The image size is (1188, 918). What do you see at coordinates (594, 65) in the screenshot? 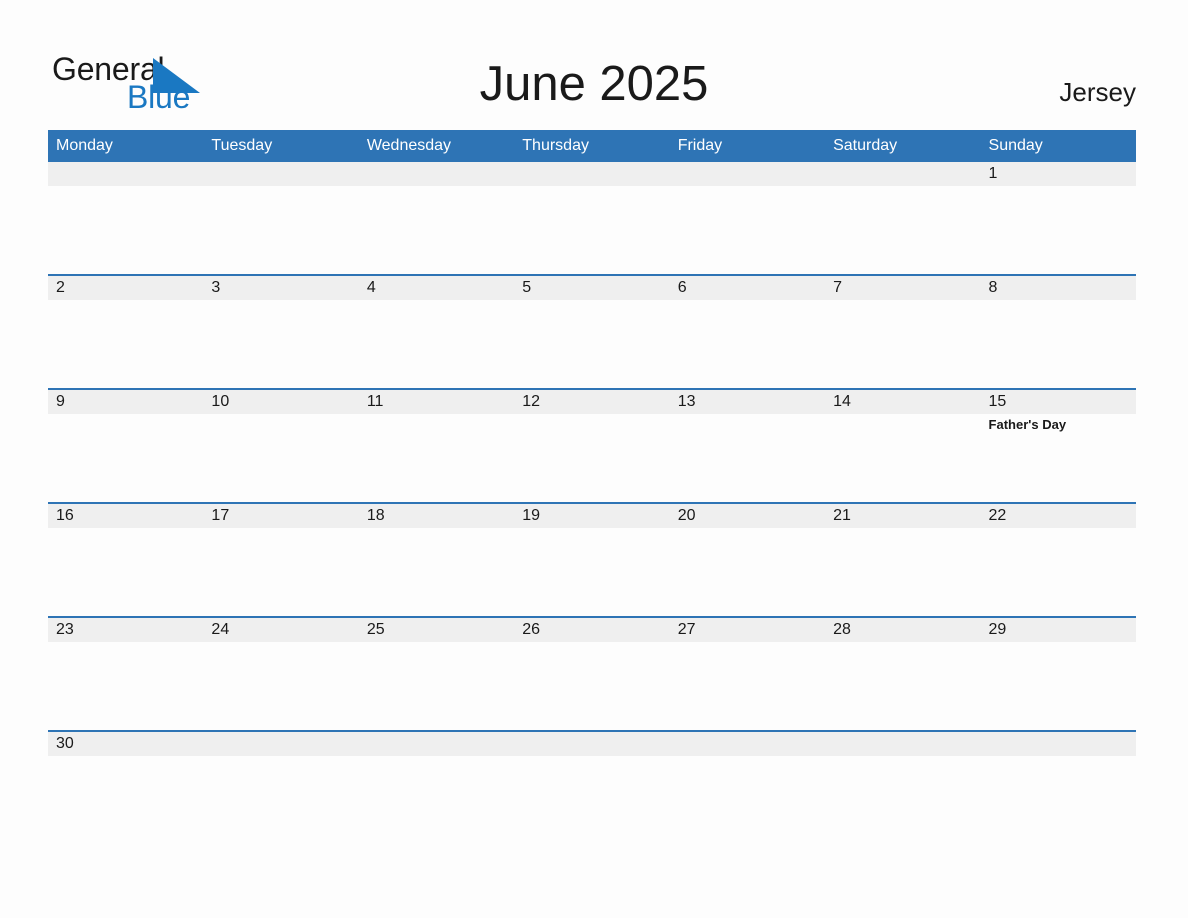
I see `page-header: General Blue June 2025 Jersey` at bounding box center [594, 65].